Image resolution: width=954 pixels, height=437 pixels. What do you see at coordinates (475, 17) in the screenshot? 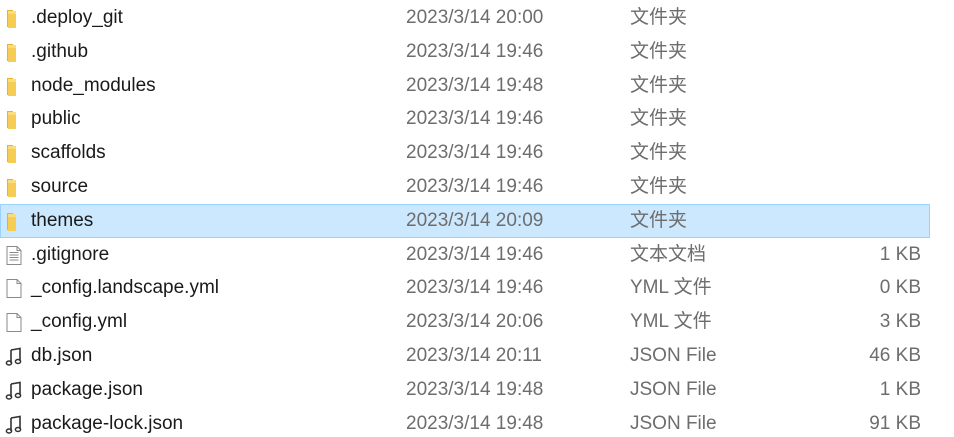
I see `modified-date: 2023/3/14 20:00` at bounding box center [475, 17].